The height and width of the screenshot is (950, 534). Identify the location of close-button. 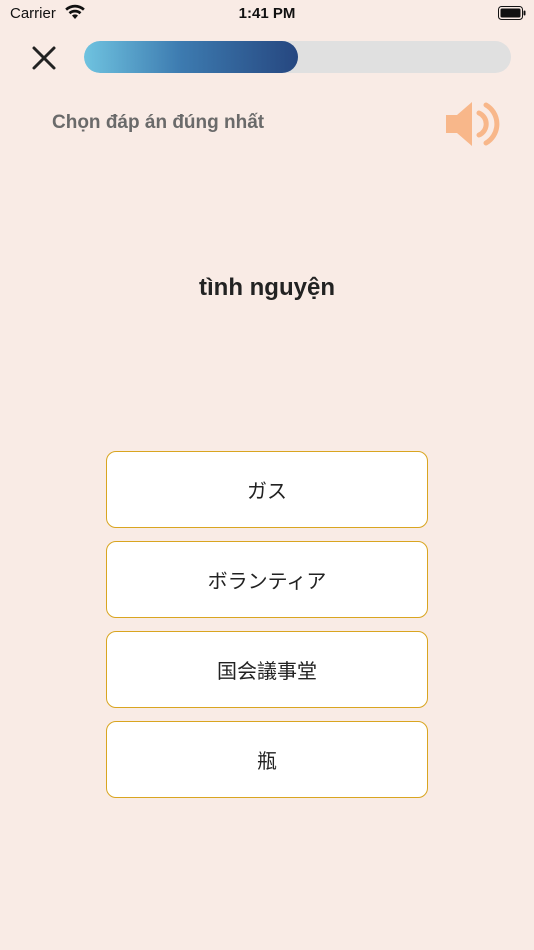
(44, 58).